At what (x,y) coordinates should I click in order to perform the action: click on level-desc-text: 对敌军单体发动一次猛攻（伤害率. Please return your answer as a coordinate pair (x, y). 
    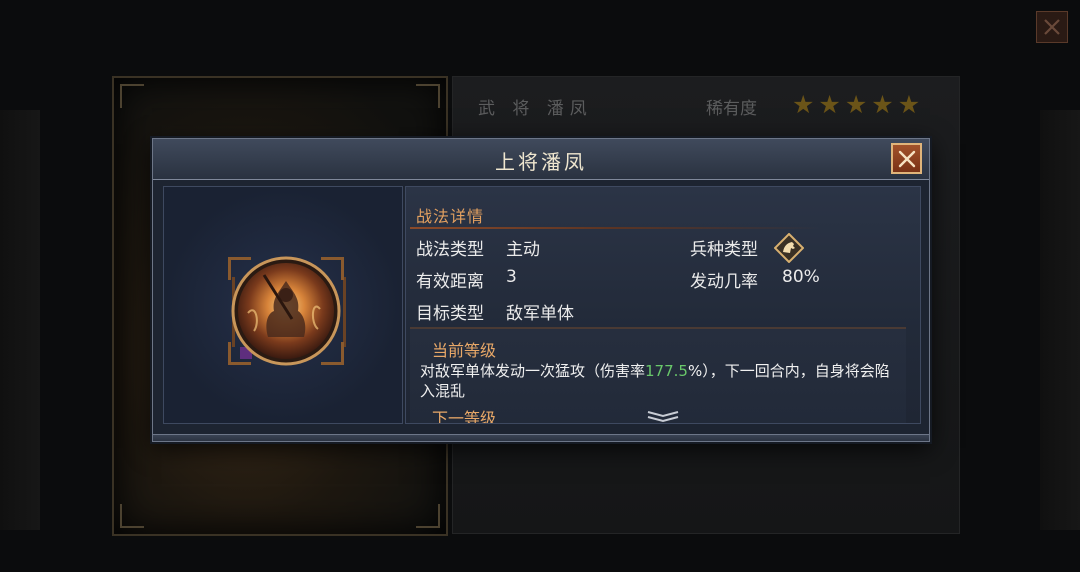
    Looking at the image, I should click on (533, 371).